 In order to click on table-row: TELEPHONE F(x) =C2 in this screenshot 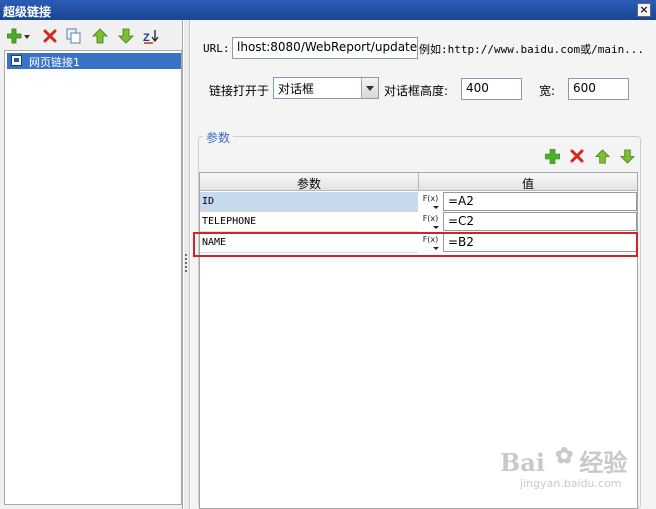, I will do `click(418, 222)`.